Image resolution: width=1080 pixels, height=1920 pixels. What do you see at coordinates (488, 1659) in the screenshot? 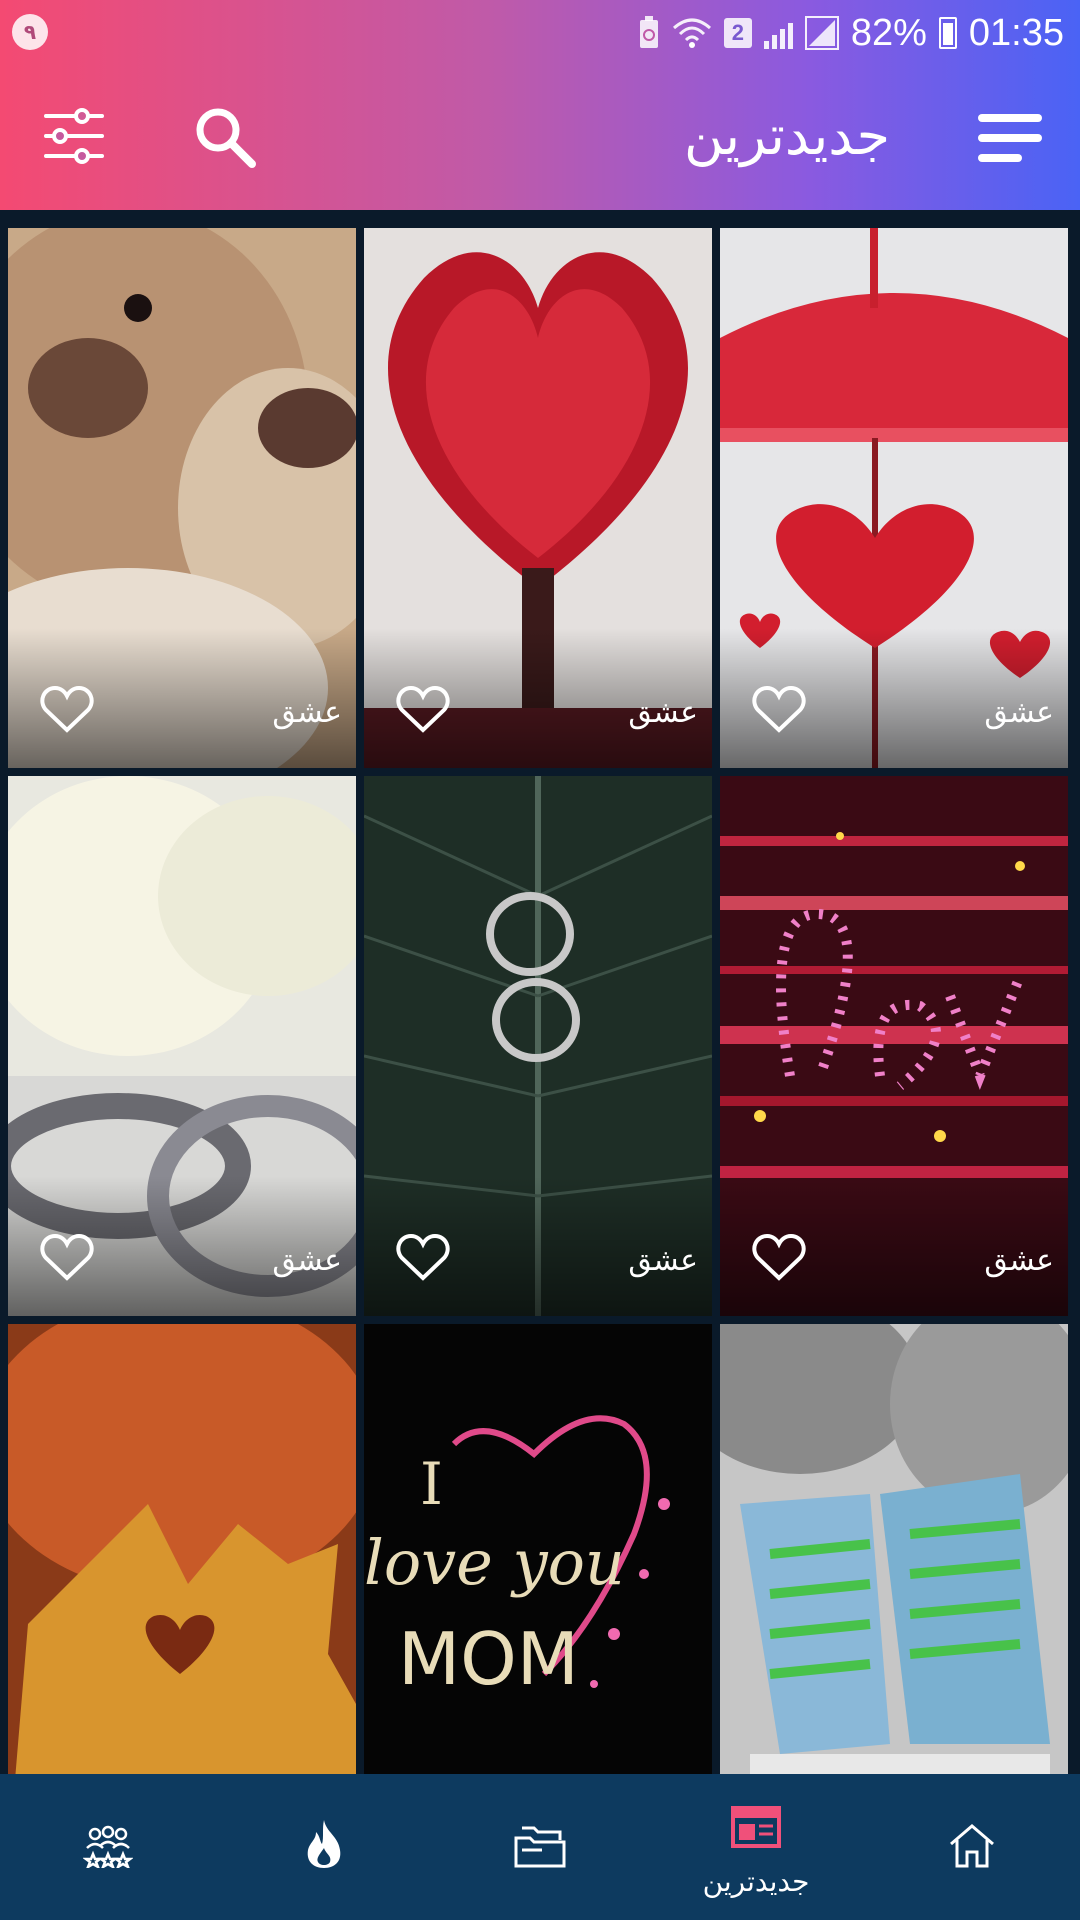
I see `mom-text-line3: MOM` at bounding box center [488, 1659].